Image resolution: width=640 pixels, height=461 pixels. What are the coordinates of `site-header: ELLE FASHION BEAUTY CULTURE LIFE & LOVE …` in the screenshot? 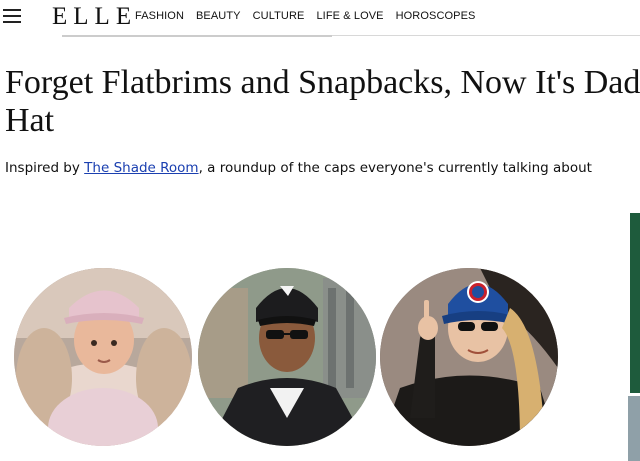 It's located at (320, 18).